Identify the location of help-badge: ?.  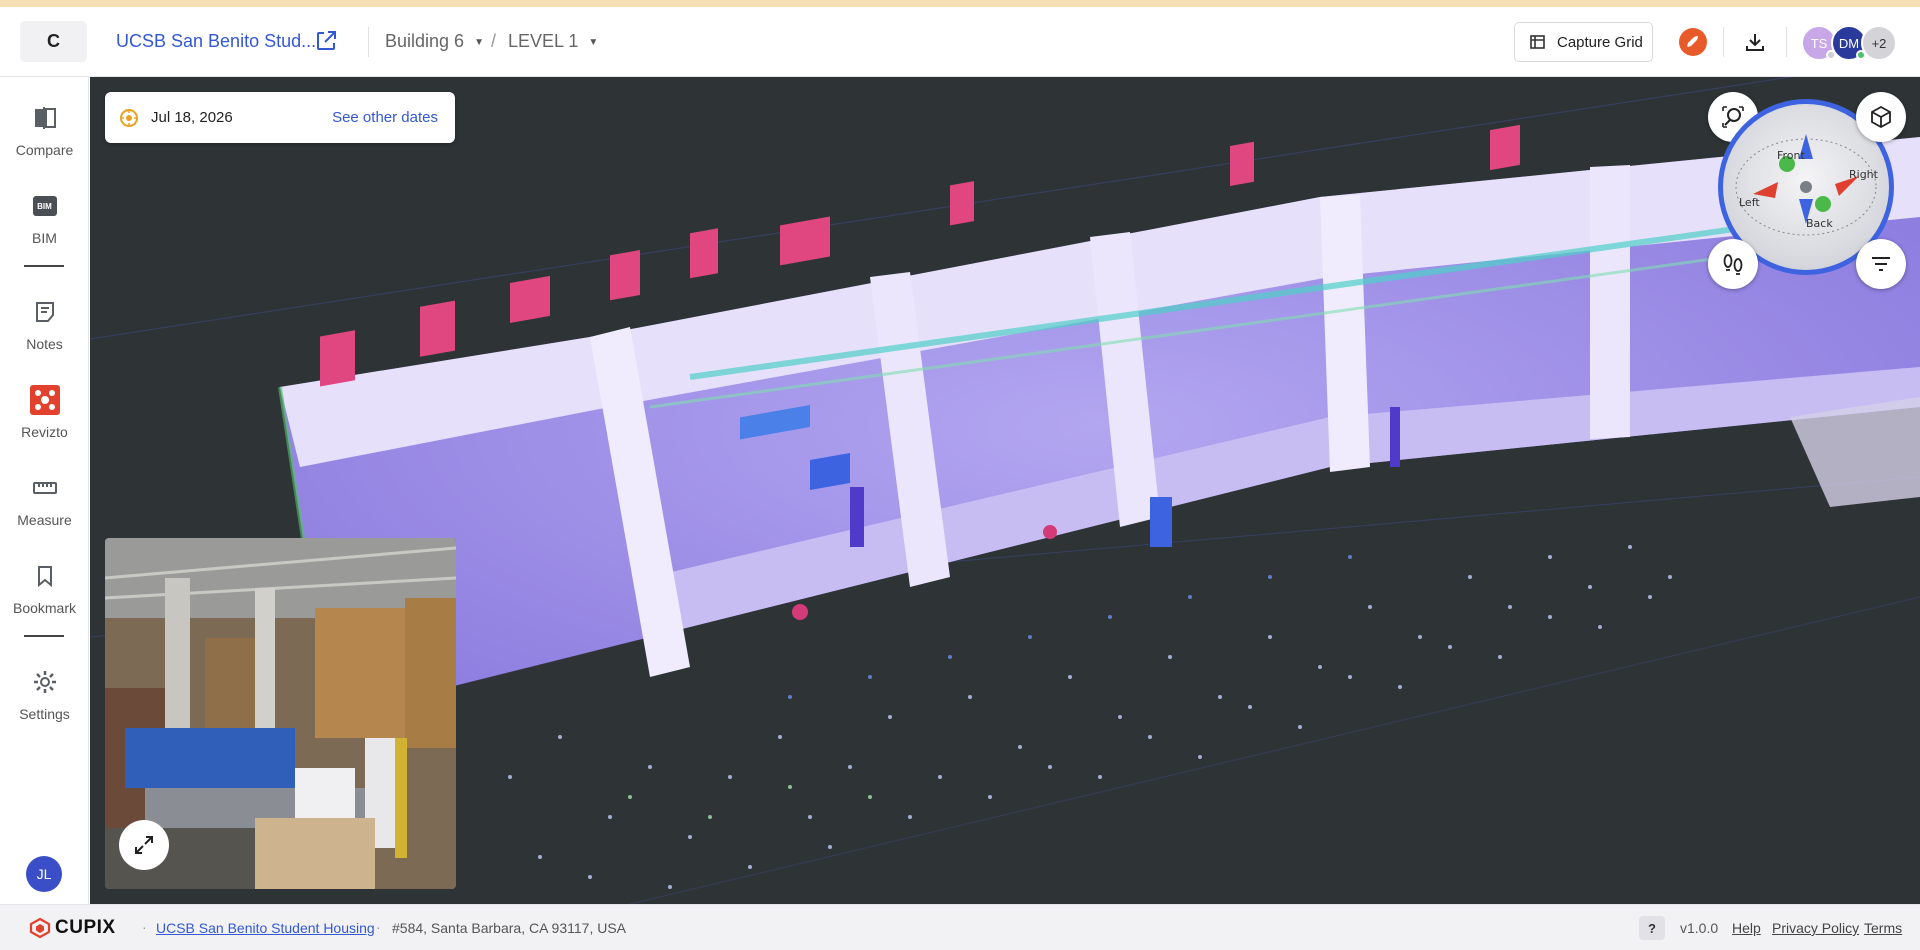
(1652, 928).